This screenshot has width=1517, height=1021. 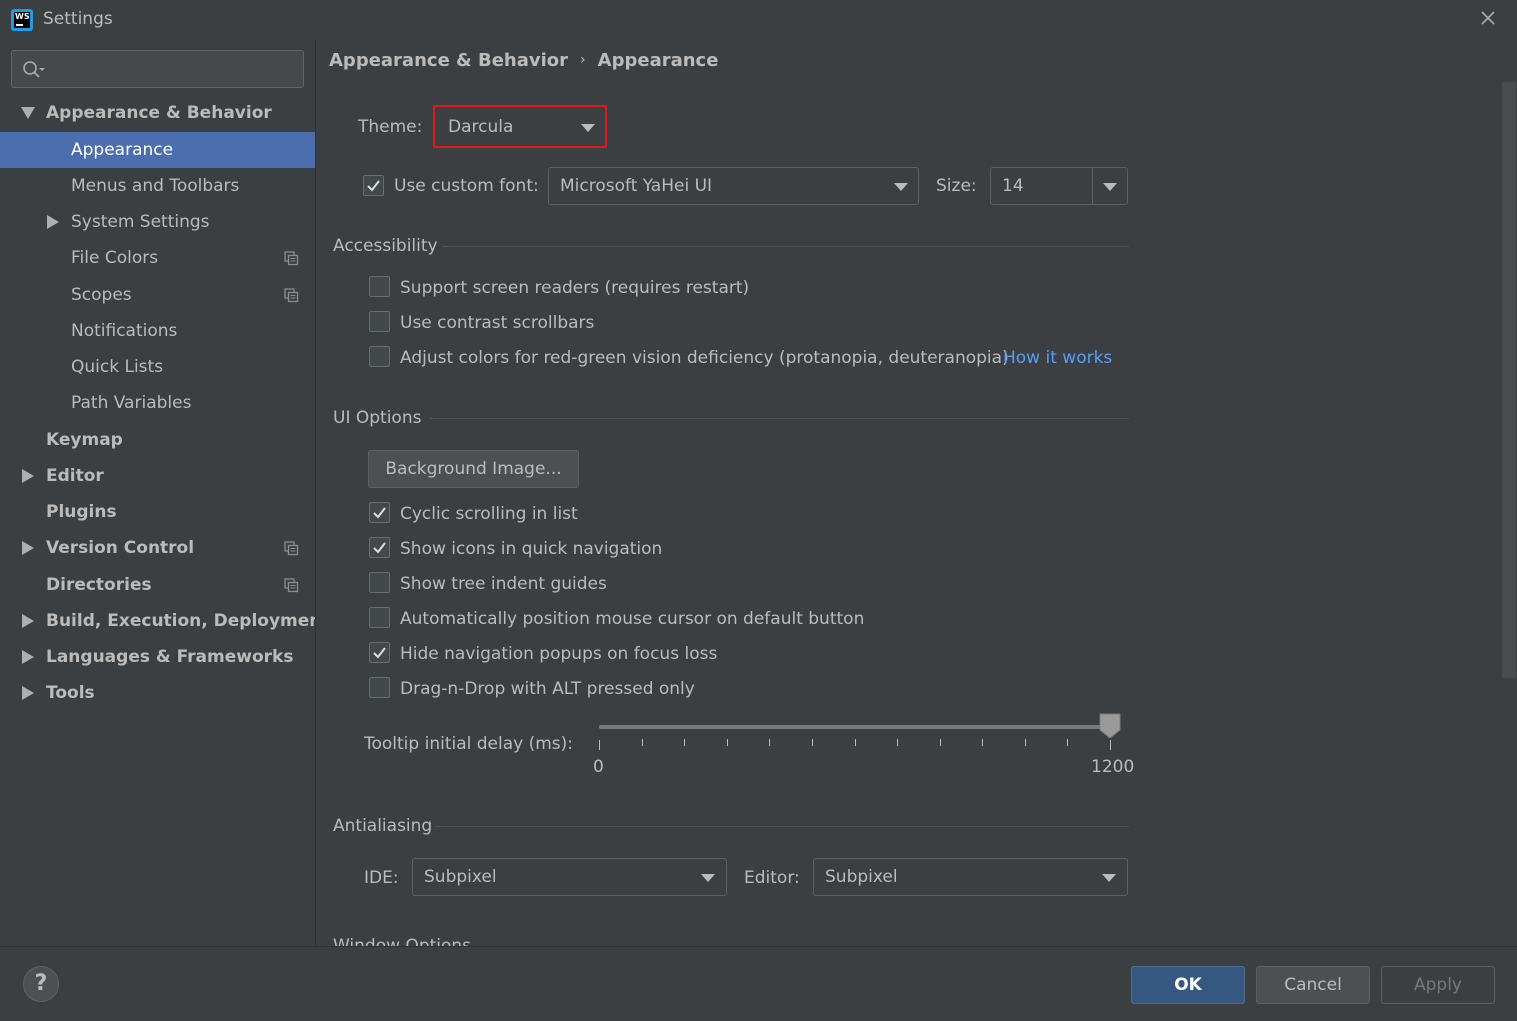 I want to click on webstorm-app-icon: WS, so click(x=22, y=20).